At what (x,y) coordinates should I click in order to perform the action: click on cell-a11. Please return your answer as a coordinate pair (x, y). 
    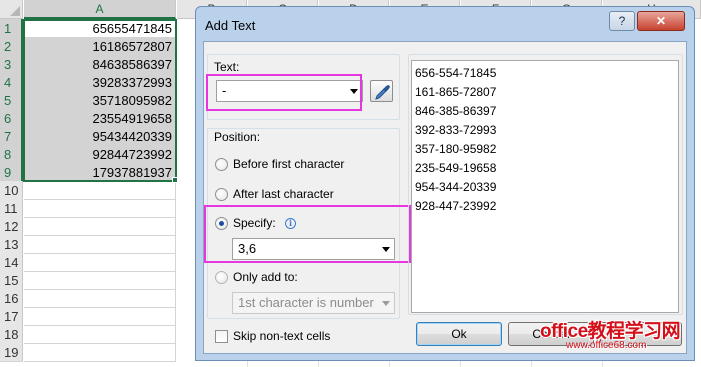
    Looking at the image, I should click on (100, 208).